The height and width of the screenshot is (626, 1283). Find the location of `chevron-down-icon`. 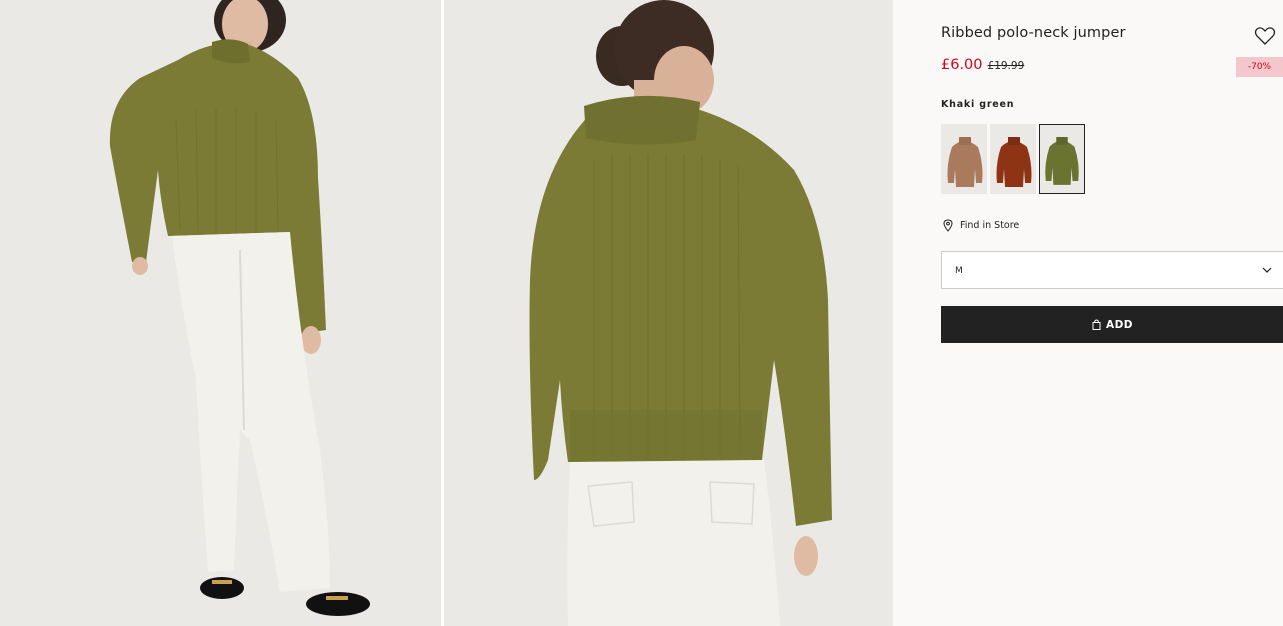

chevron-down-icon is located at coordinates (1267, 270).